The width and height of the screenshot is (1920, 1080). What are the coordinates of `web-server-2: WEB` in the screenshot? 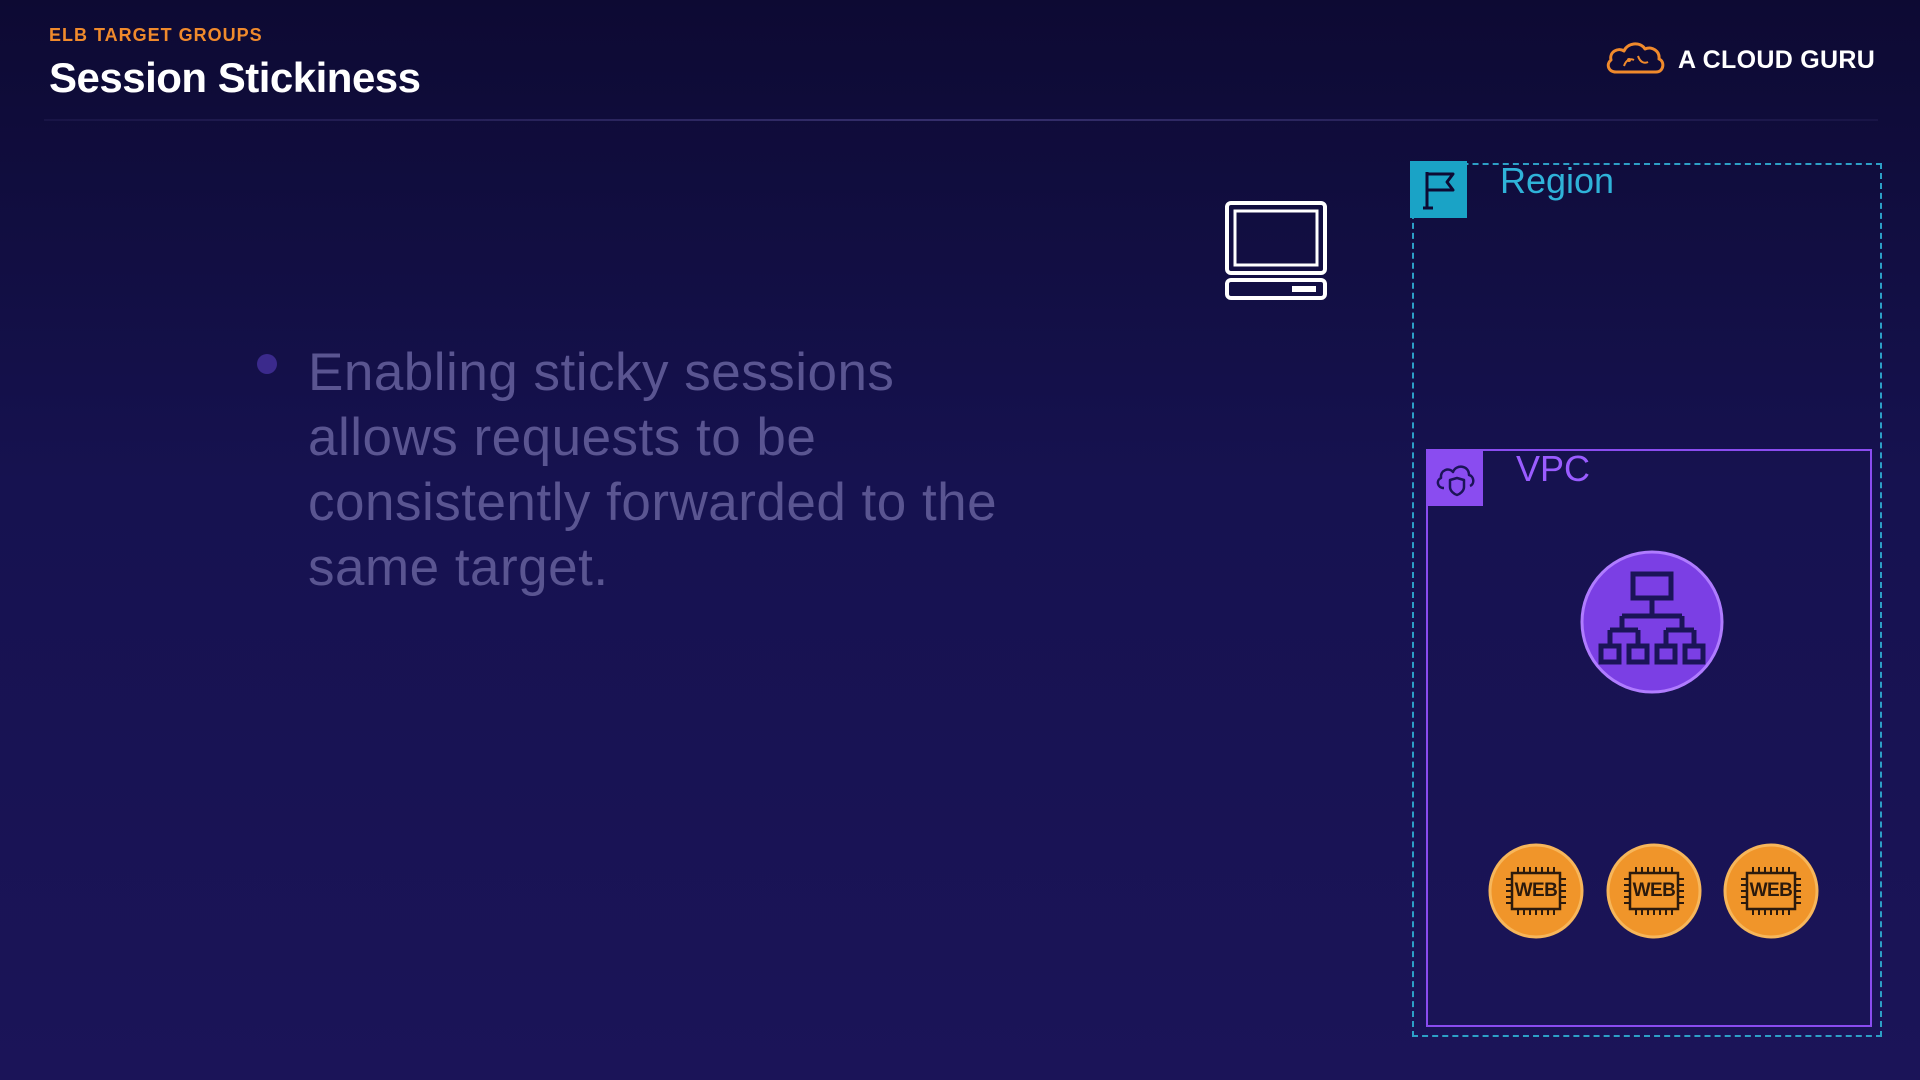 It's located at (1654, 891).